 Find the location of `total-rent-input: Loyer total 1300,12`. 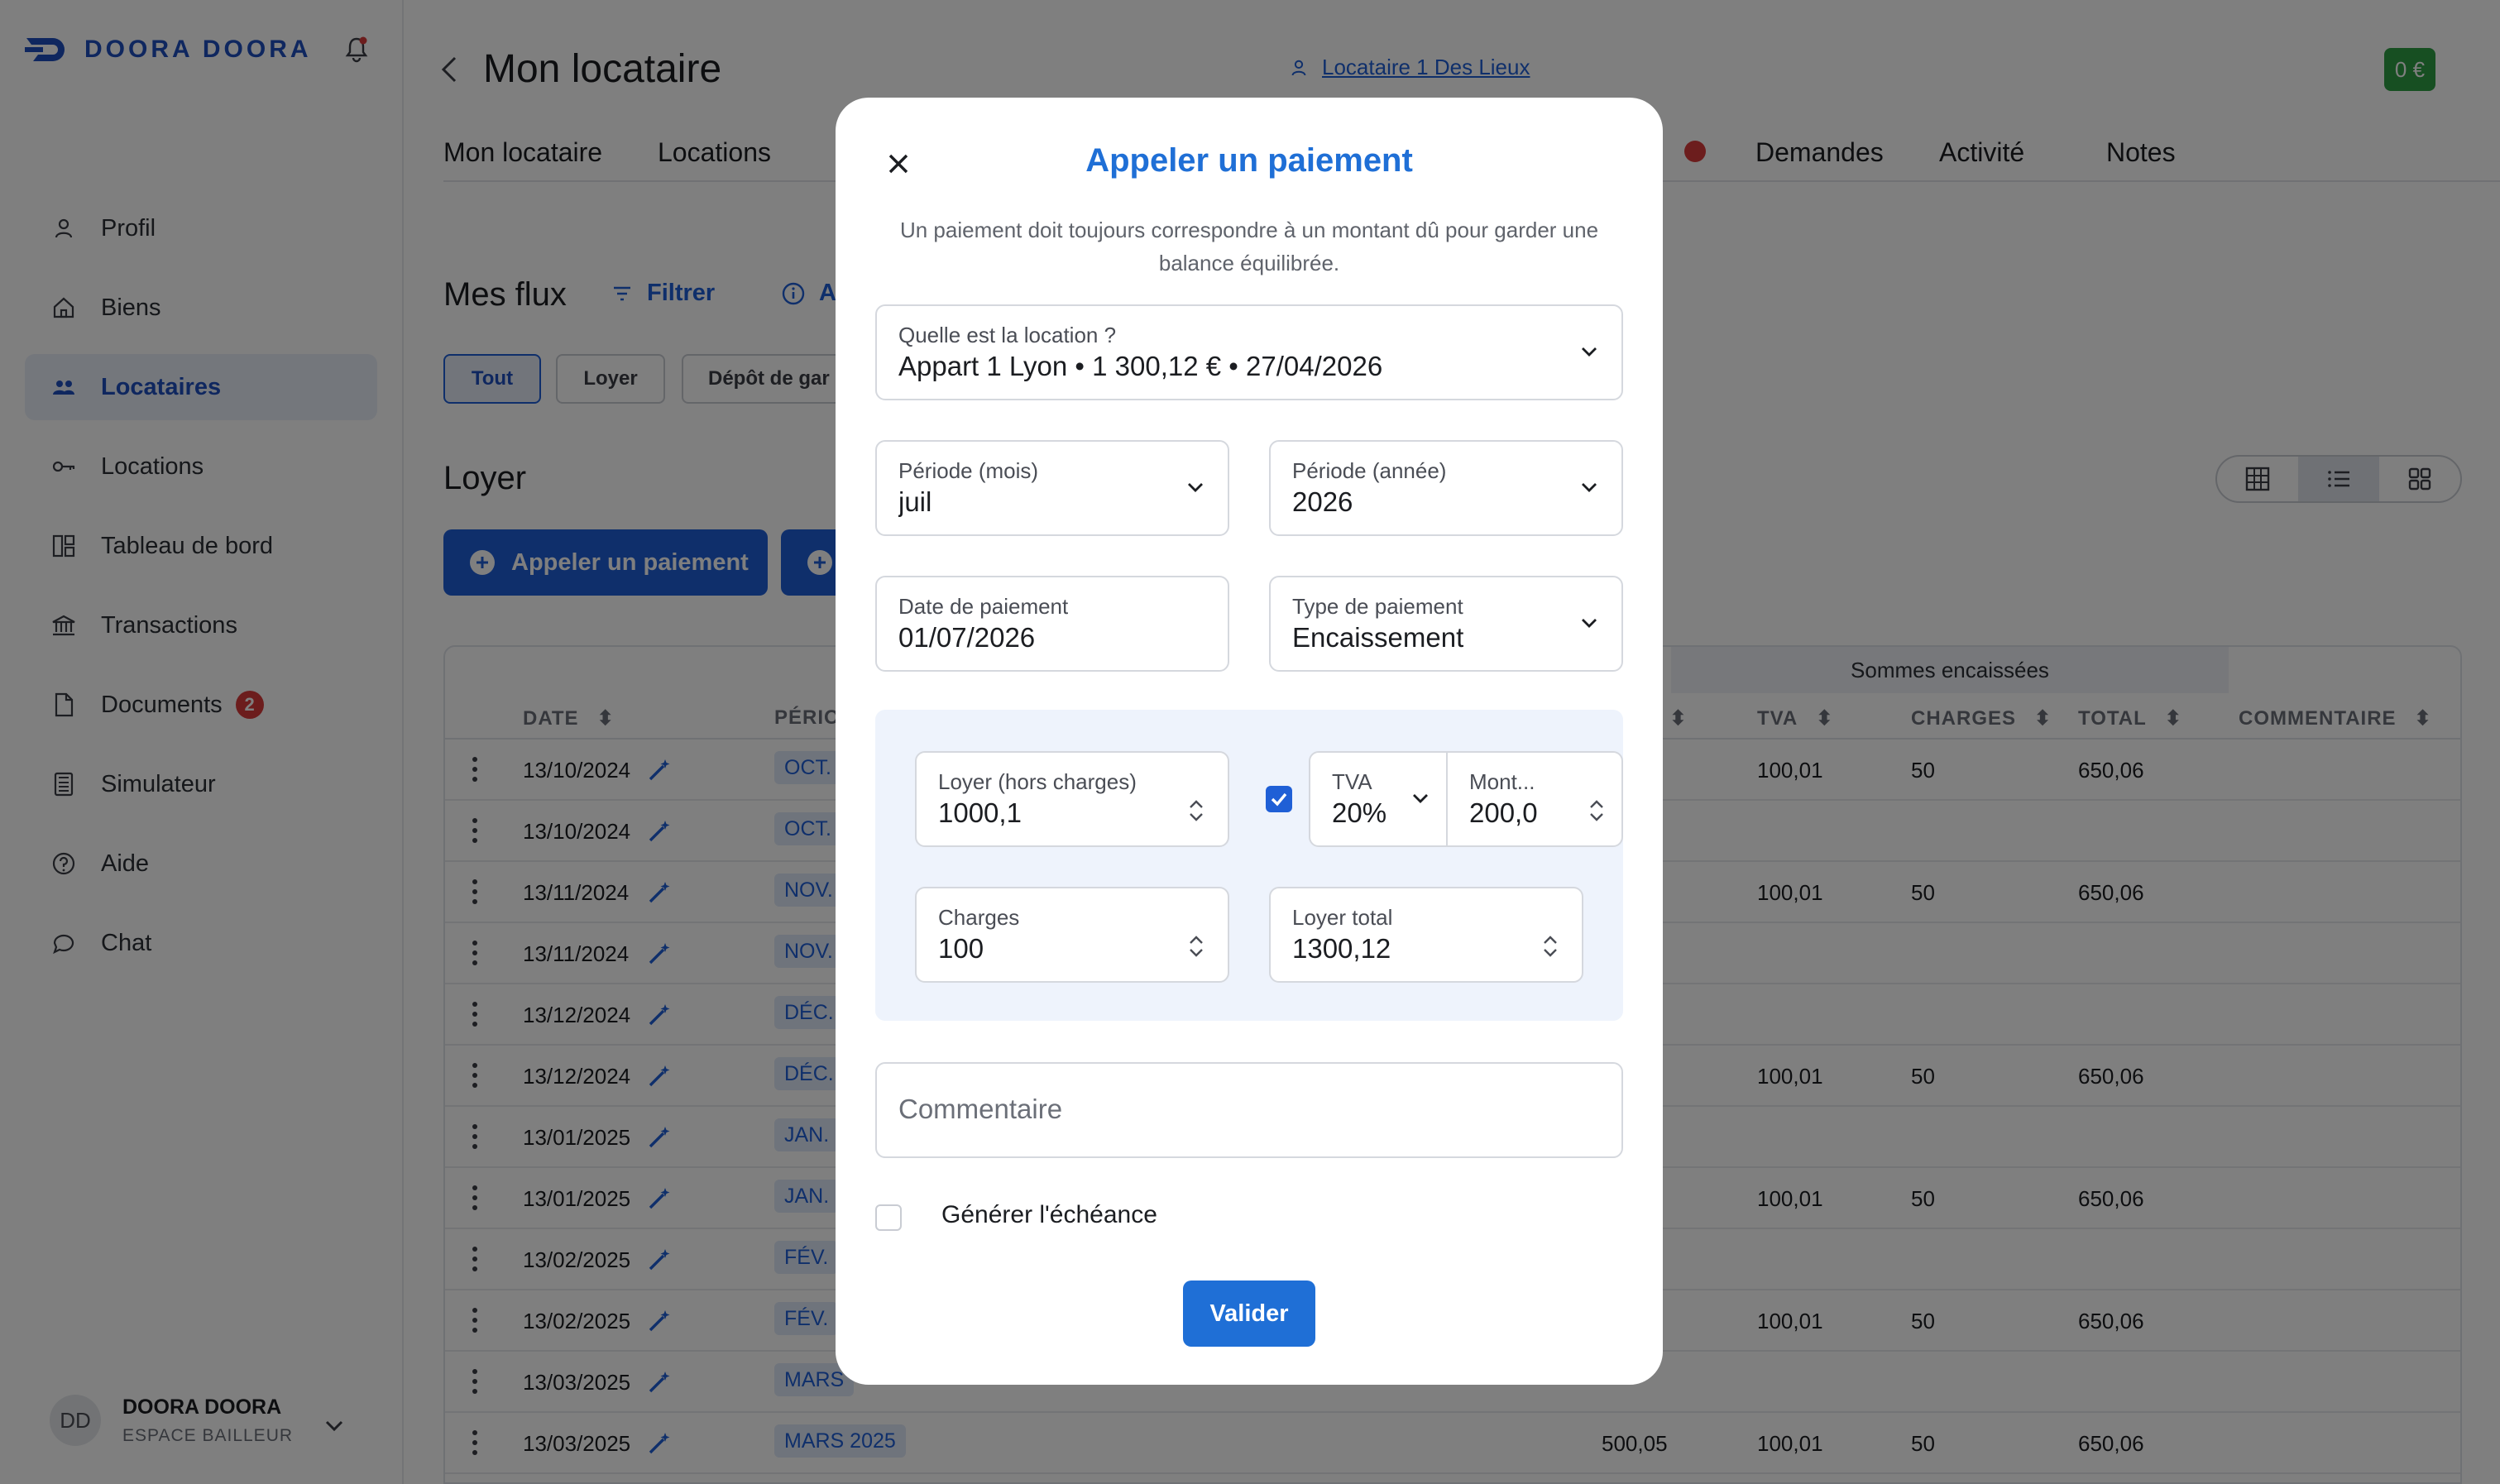

total-rent-input: Loyer total 1300,12 is located at coordinates (1426, 935).